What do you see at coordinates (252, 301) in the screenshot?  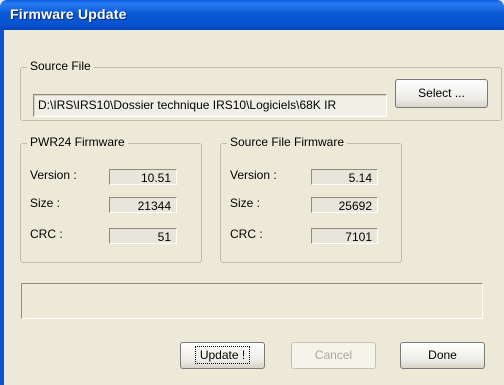 I see `status-panel` at bounding box center [252, 301].